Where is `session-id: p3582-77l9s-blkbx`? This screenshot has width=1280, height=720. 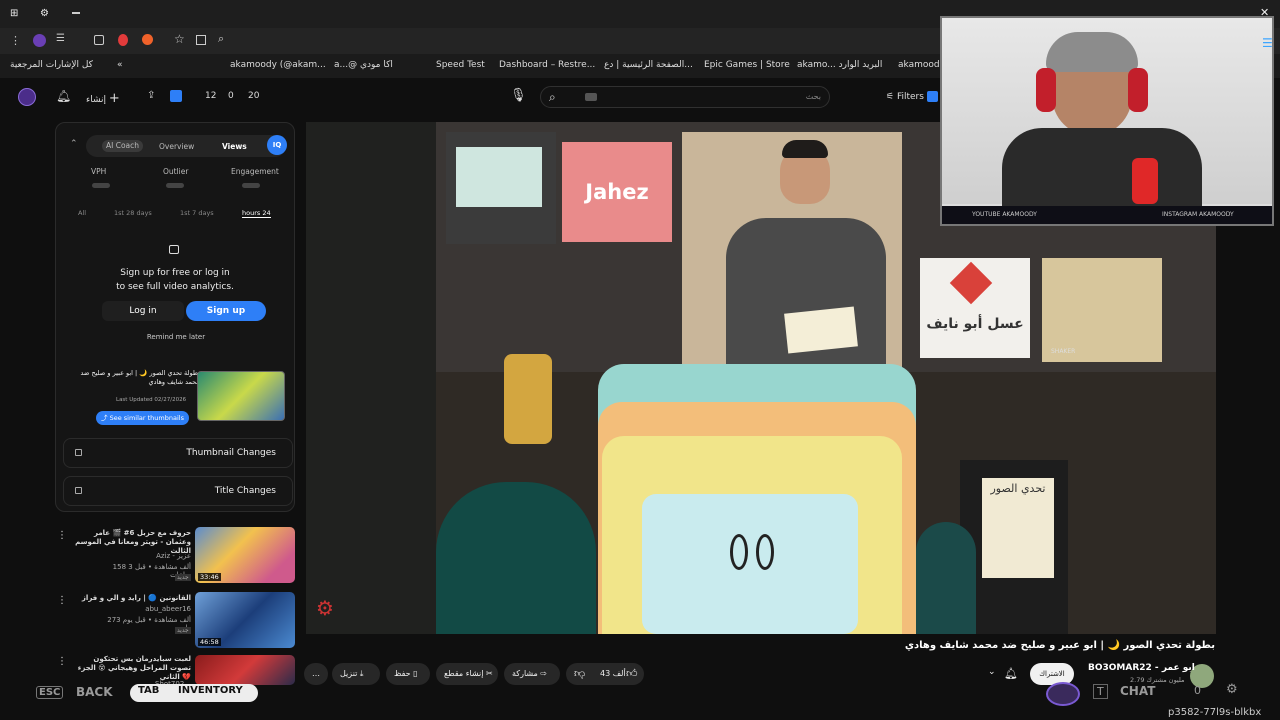
session-id: p3582-77l9s-blkbx is located at coordinates (1215, 712).